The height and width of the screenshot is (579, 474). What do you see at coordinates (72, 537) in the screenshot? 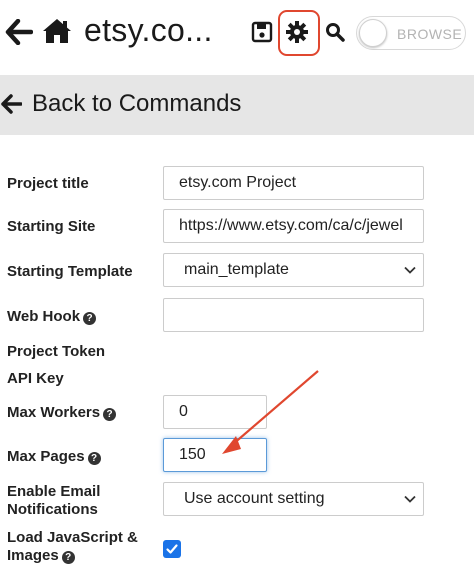
I see `load-js-label-line1: Load JavaScript &` at bounding box center [72, 537].